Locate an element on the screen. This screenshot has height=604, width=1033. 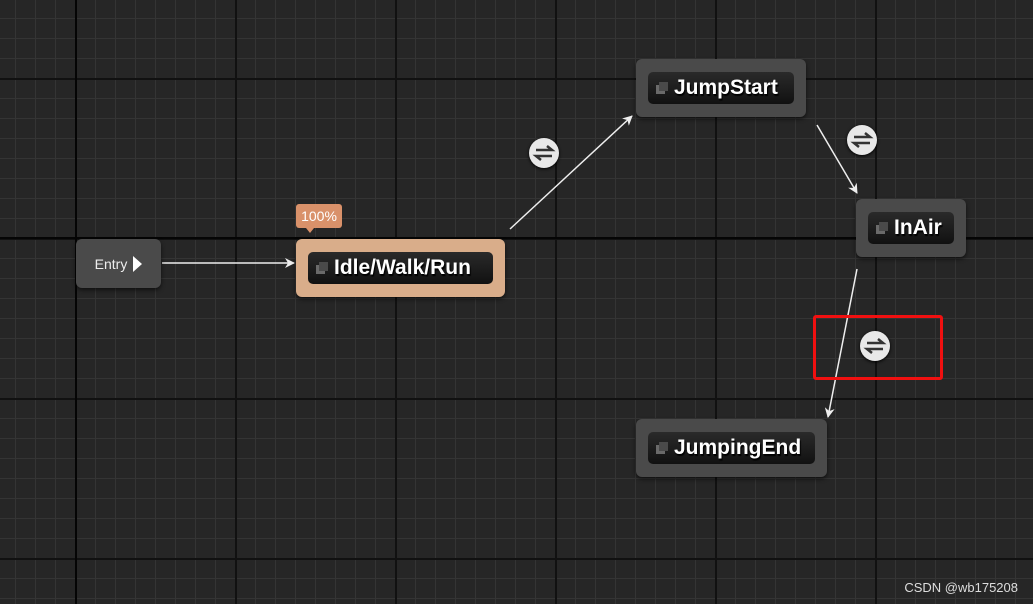
entry-node: Entry is located at coordinates (118, 263).